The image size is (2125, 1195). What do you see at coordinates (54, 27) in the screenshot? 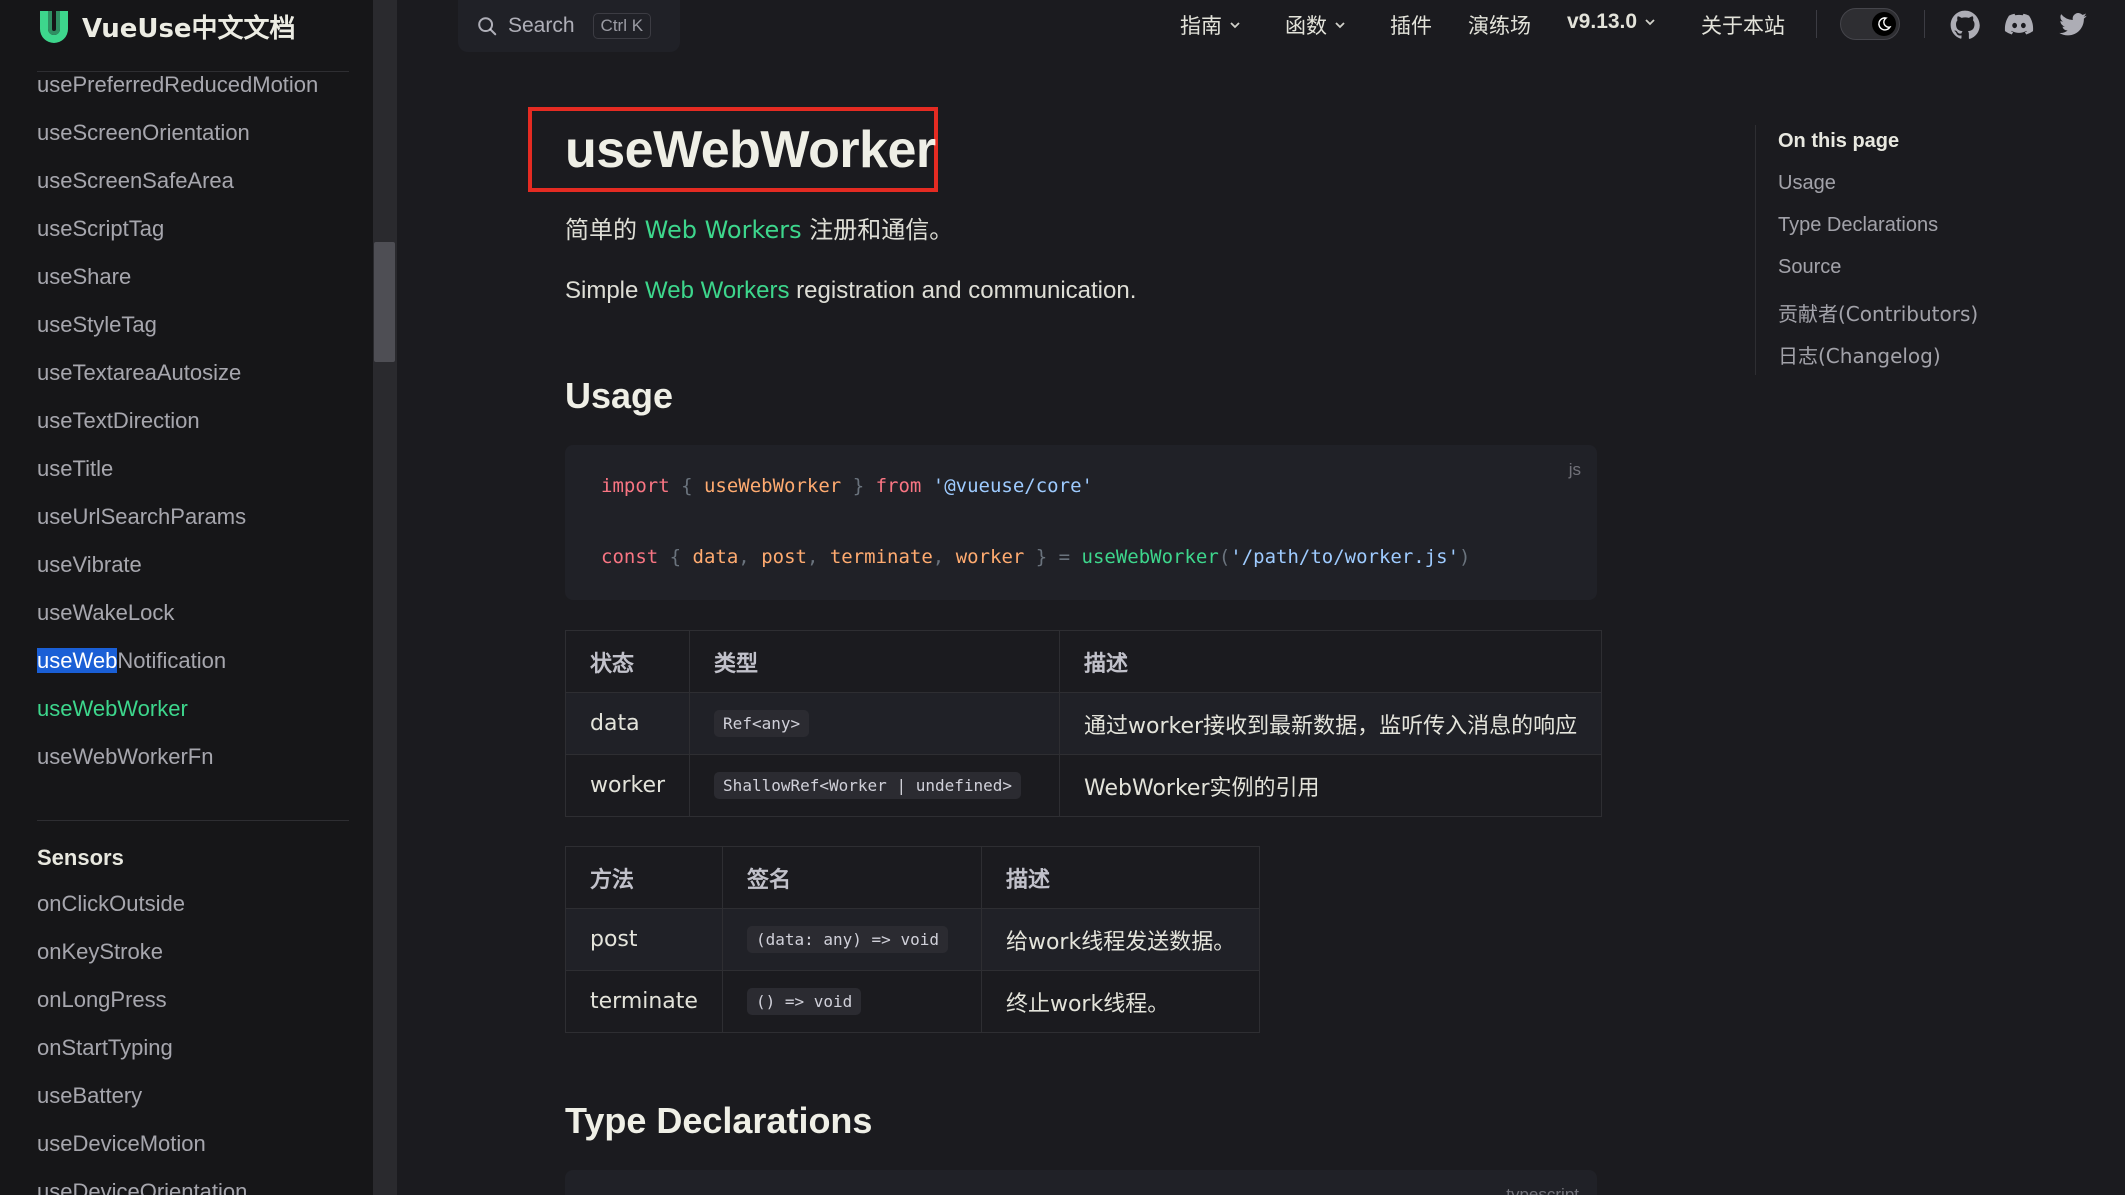
I see `vueuse-logo-icon` at bounding box center [54, 27].